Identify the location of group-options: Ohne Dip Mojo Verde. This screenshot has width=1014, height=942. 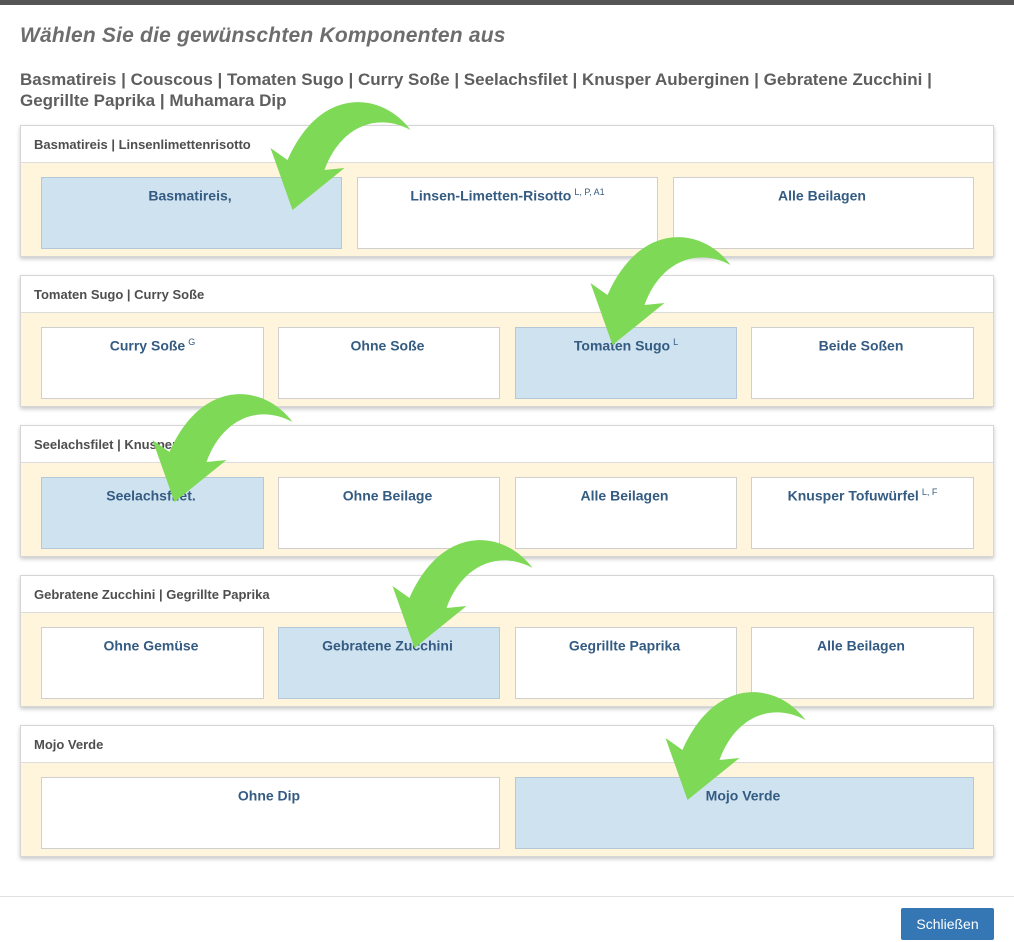
(507, 810).